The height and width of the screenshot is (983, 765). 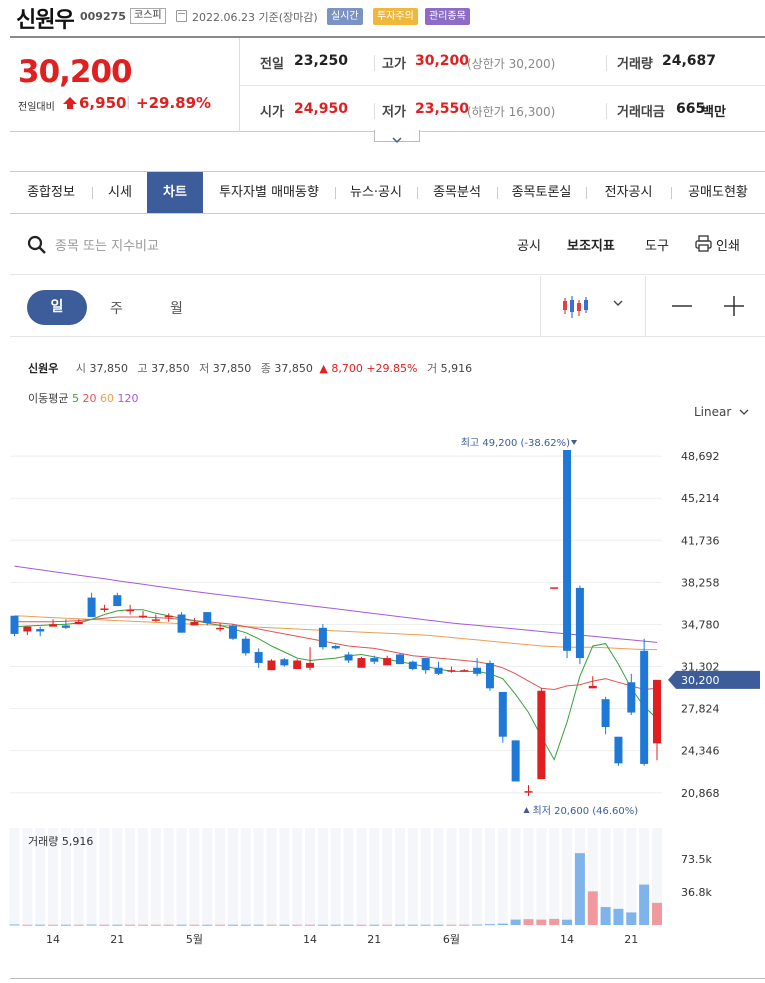 I want to click on ohlc-close: 37,850, so click(x=293, y=368).